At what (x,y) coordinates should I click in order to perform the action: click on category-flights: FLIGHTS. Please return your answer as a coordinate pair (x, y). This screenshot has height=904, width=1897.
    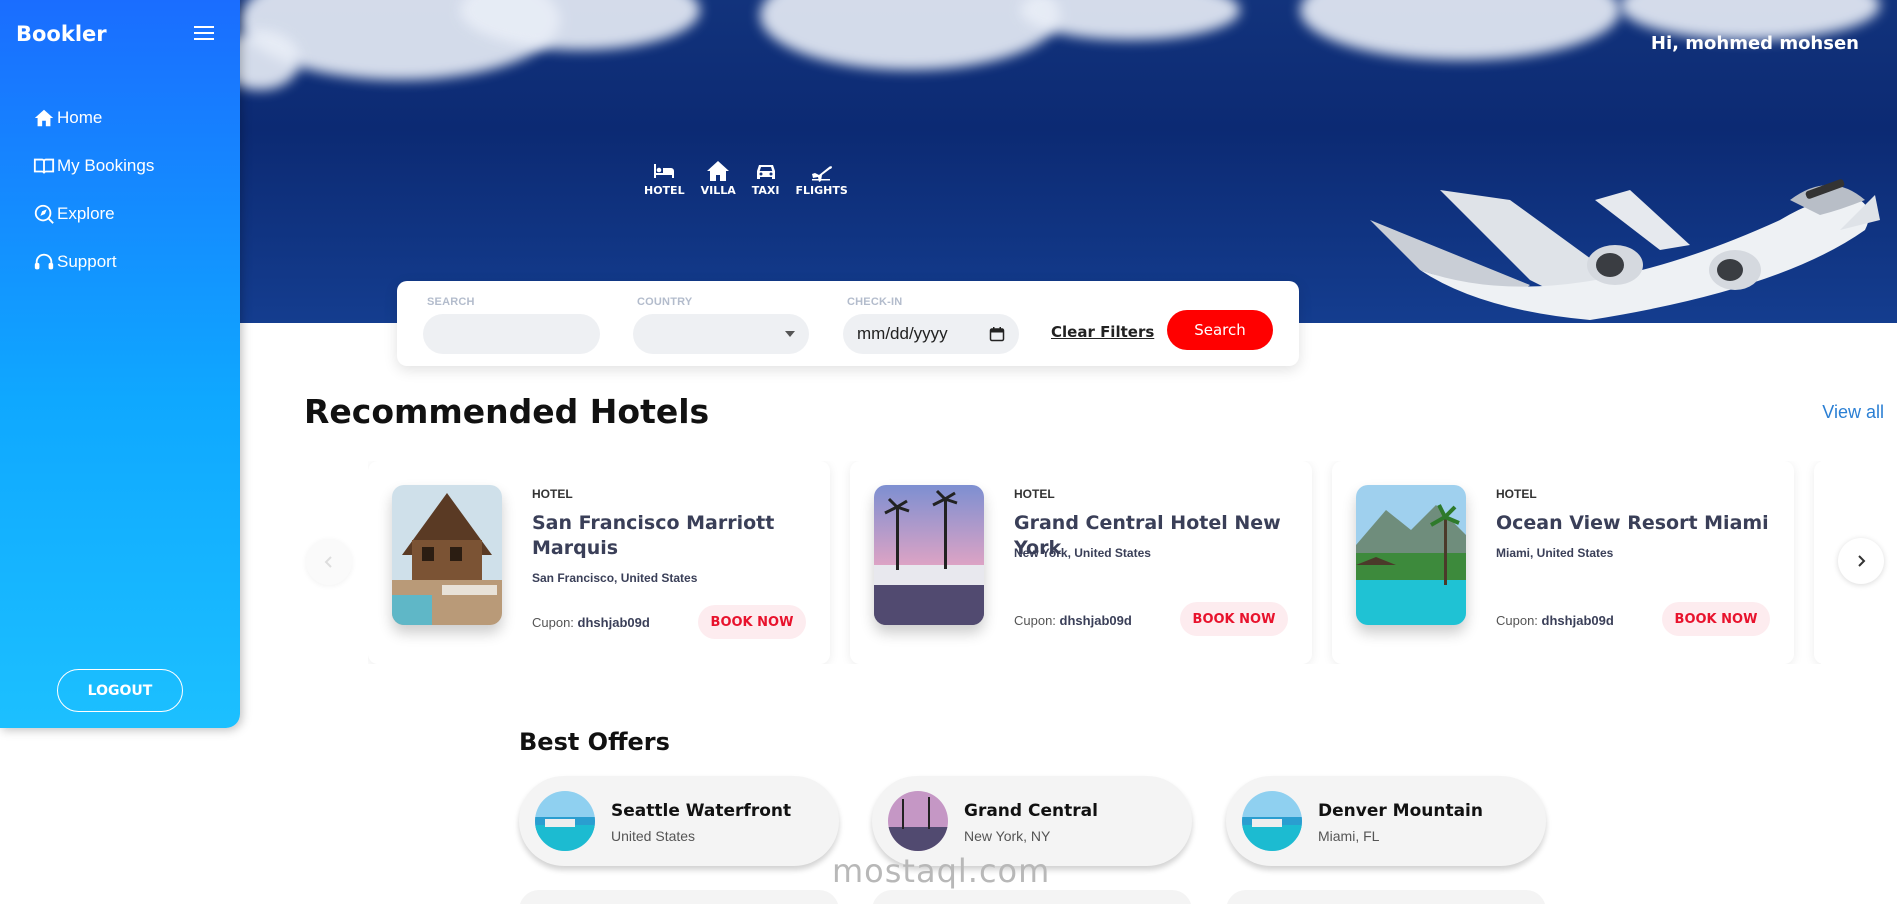
    Looking at the image, I should click on (821, 178).